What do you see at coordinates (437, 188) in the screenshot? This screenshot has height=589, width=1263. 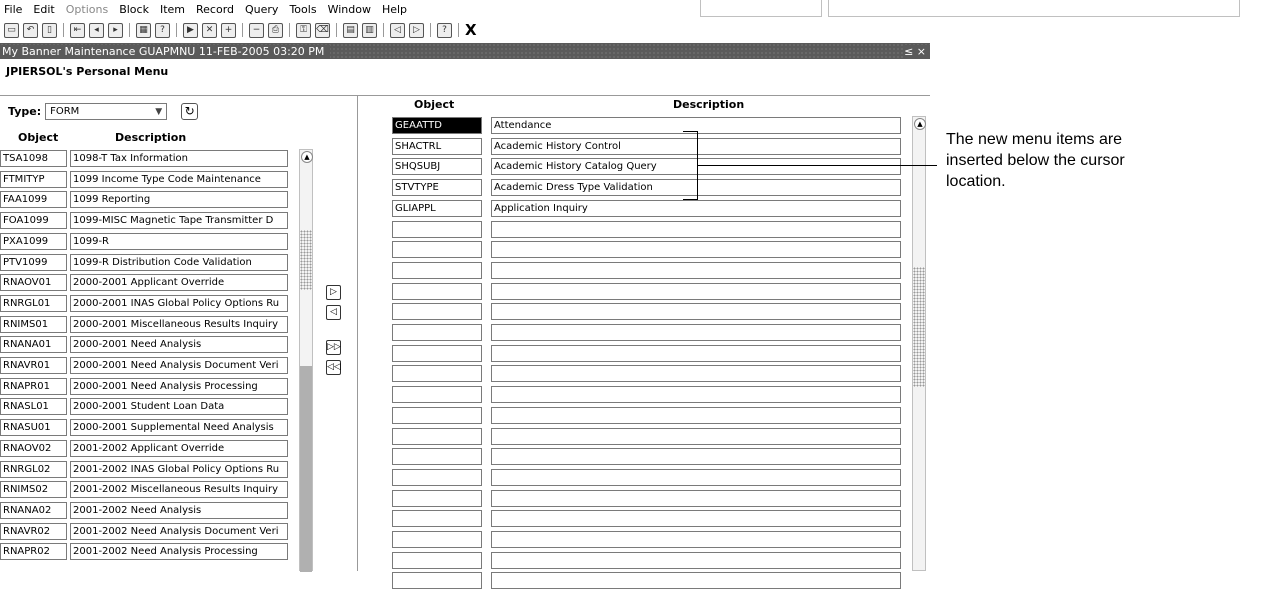 I see `right-object-cell: STVTYPE` at bounding box center [437, 188].